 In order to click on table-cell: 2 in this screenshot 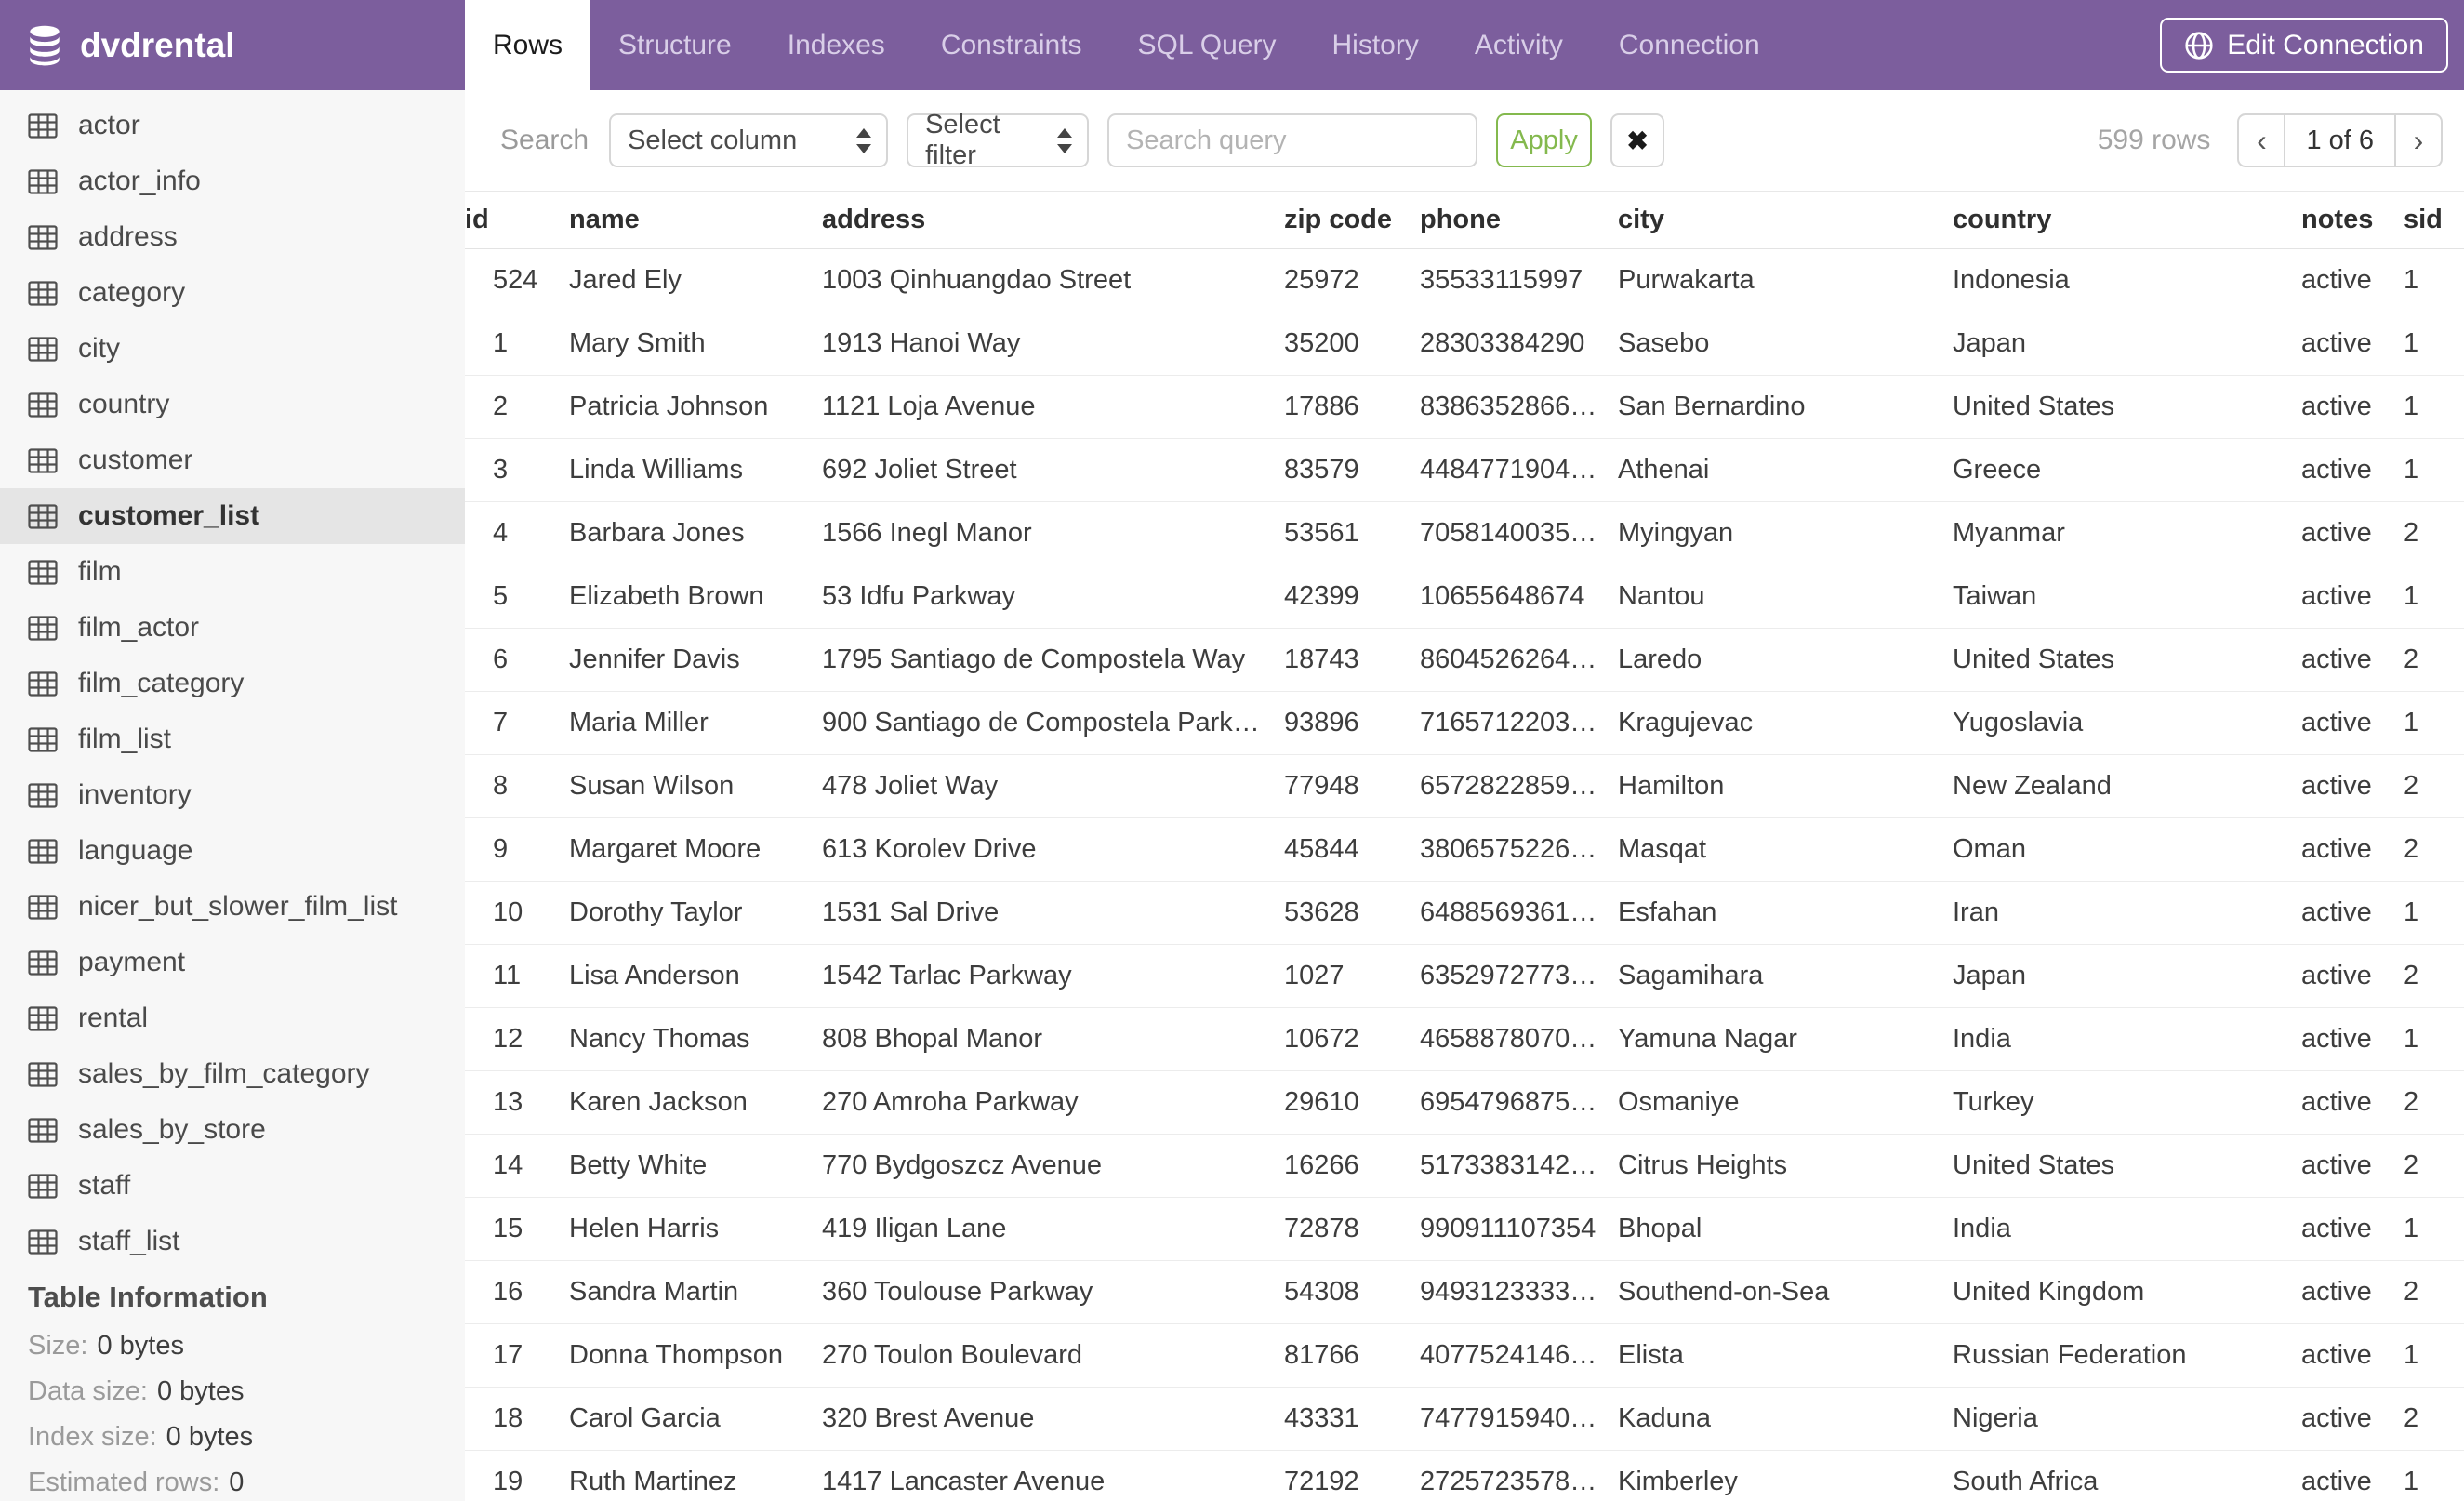, I will do `click(2434, 660)`.